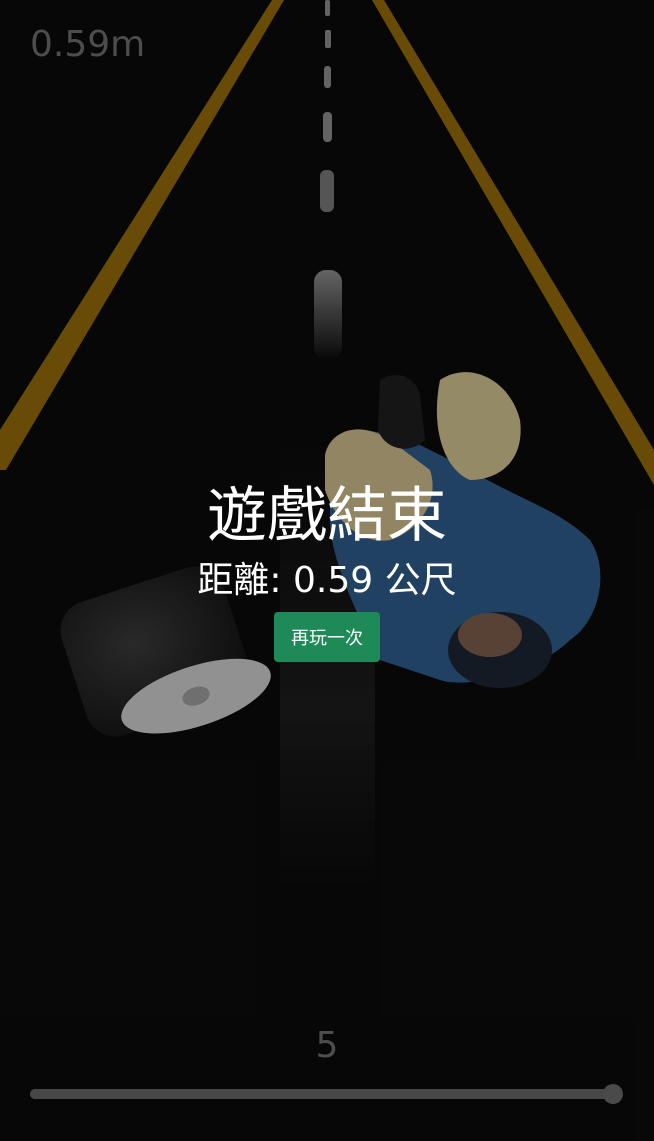 This screenshot has height=1141, width=654. I want to click on game-over-title: 遊戲結束, so click(327, 516).